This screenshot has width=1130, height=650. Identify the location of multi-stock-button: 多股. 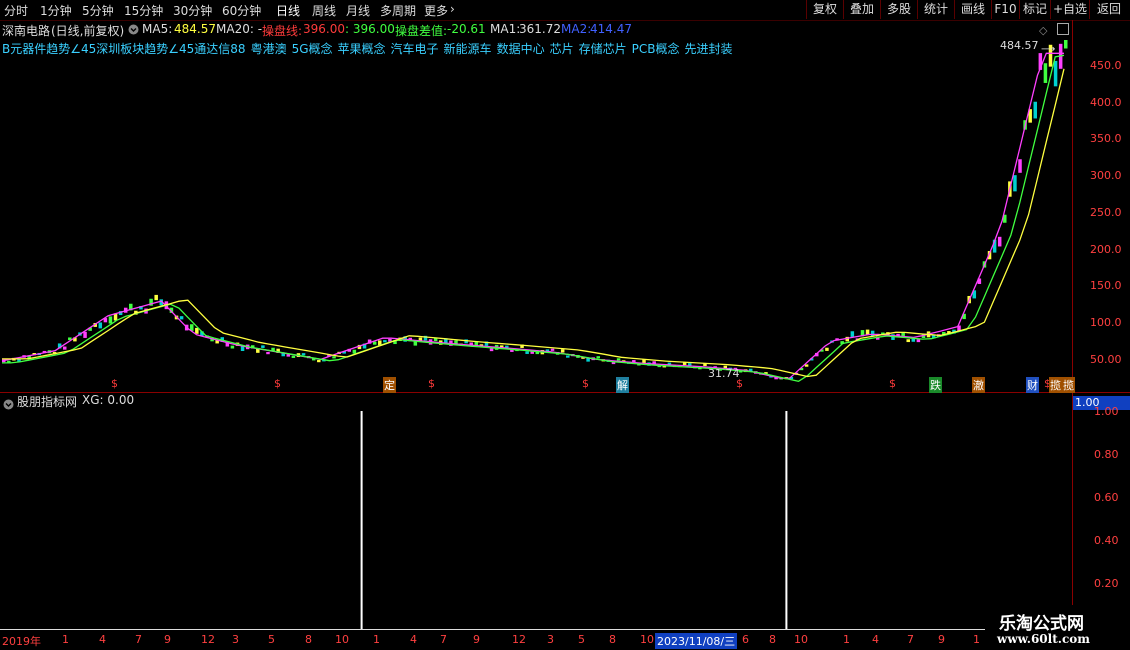
(898, 9).